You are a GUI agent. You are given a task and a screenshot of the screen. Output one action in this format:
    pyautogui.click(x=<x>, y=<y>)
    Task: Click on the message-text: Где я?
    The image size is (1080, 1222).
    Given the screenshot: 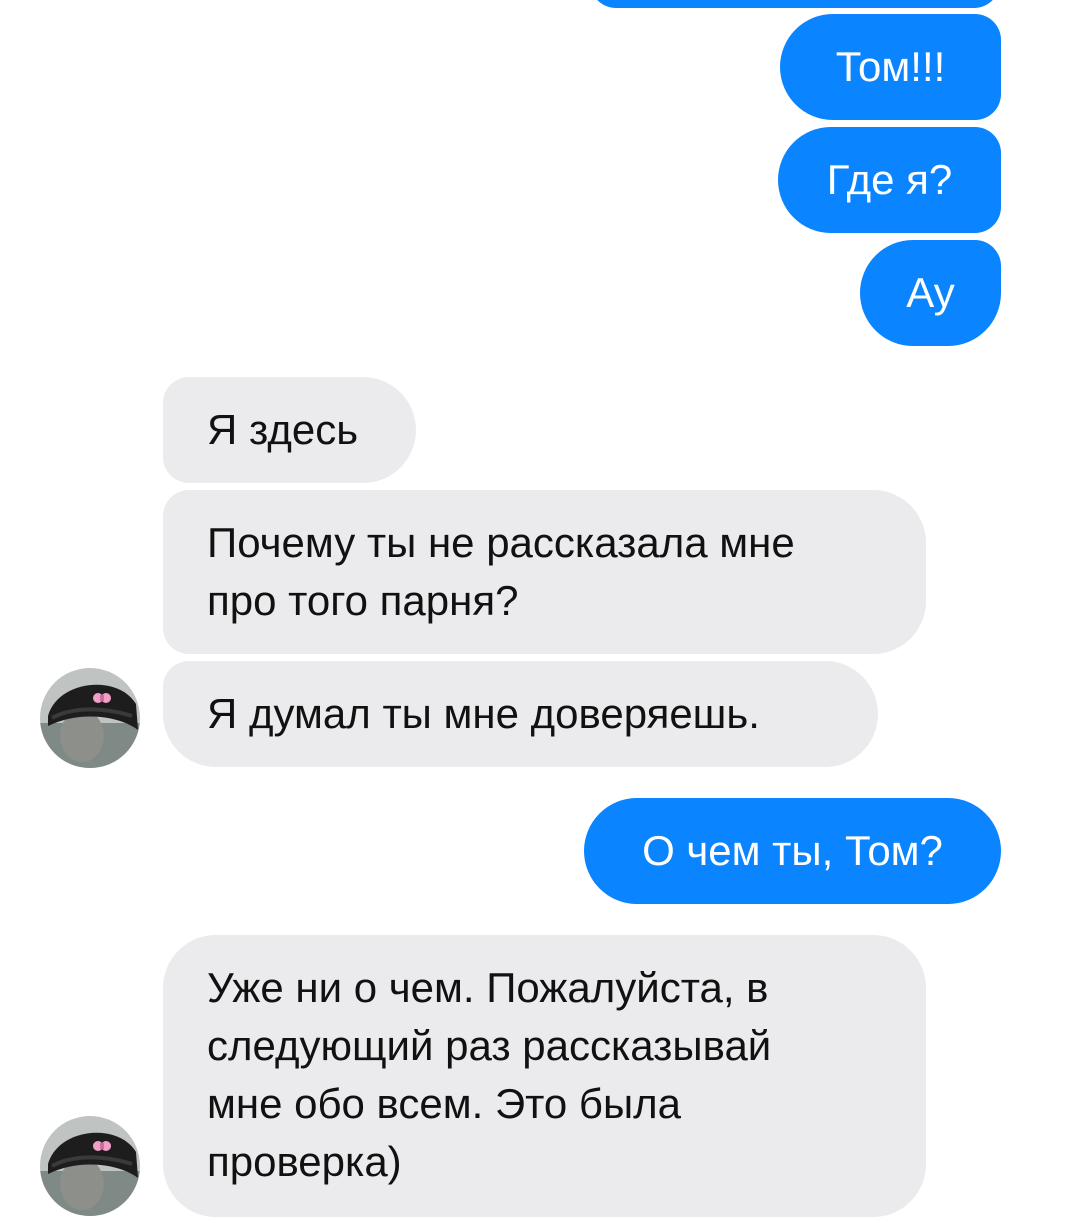 What is the action you would take?
    pyautogui.click(x=889, y=179)
    